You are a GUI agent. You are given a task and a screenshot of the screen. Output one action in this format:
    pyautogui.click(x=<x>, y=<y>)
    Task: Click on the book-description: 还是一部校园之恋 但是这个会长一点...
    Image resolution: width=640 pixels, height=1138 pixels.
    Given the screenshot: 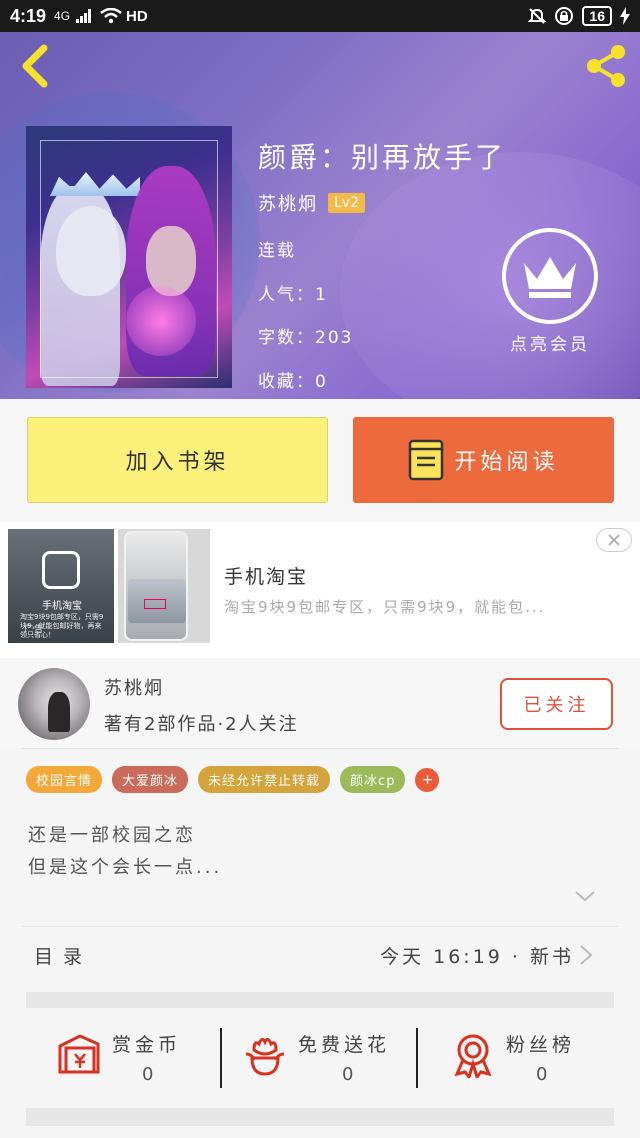 What is the action you would take?
    pyautogui.click(x=125, y=851)
    